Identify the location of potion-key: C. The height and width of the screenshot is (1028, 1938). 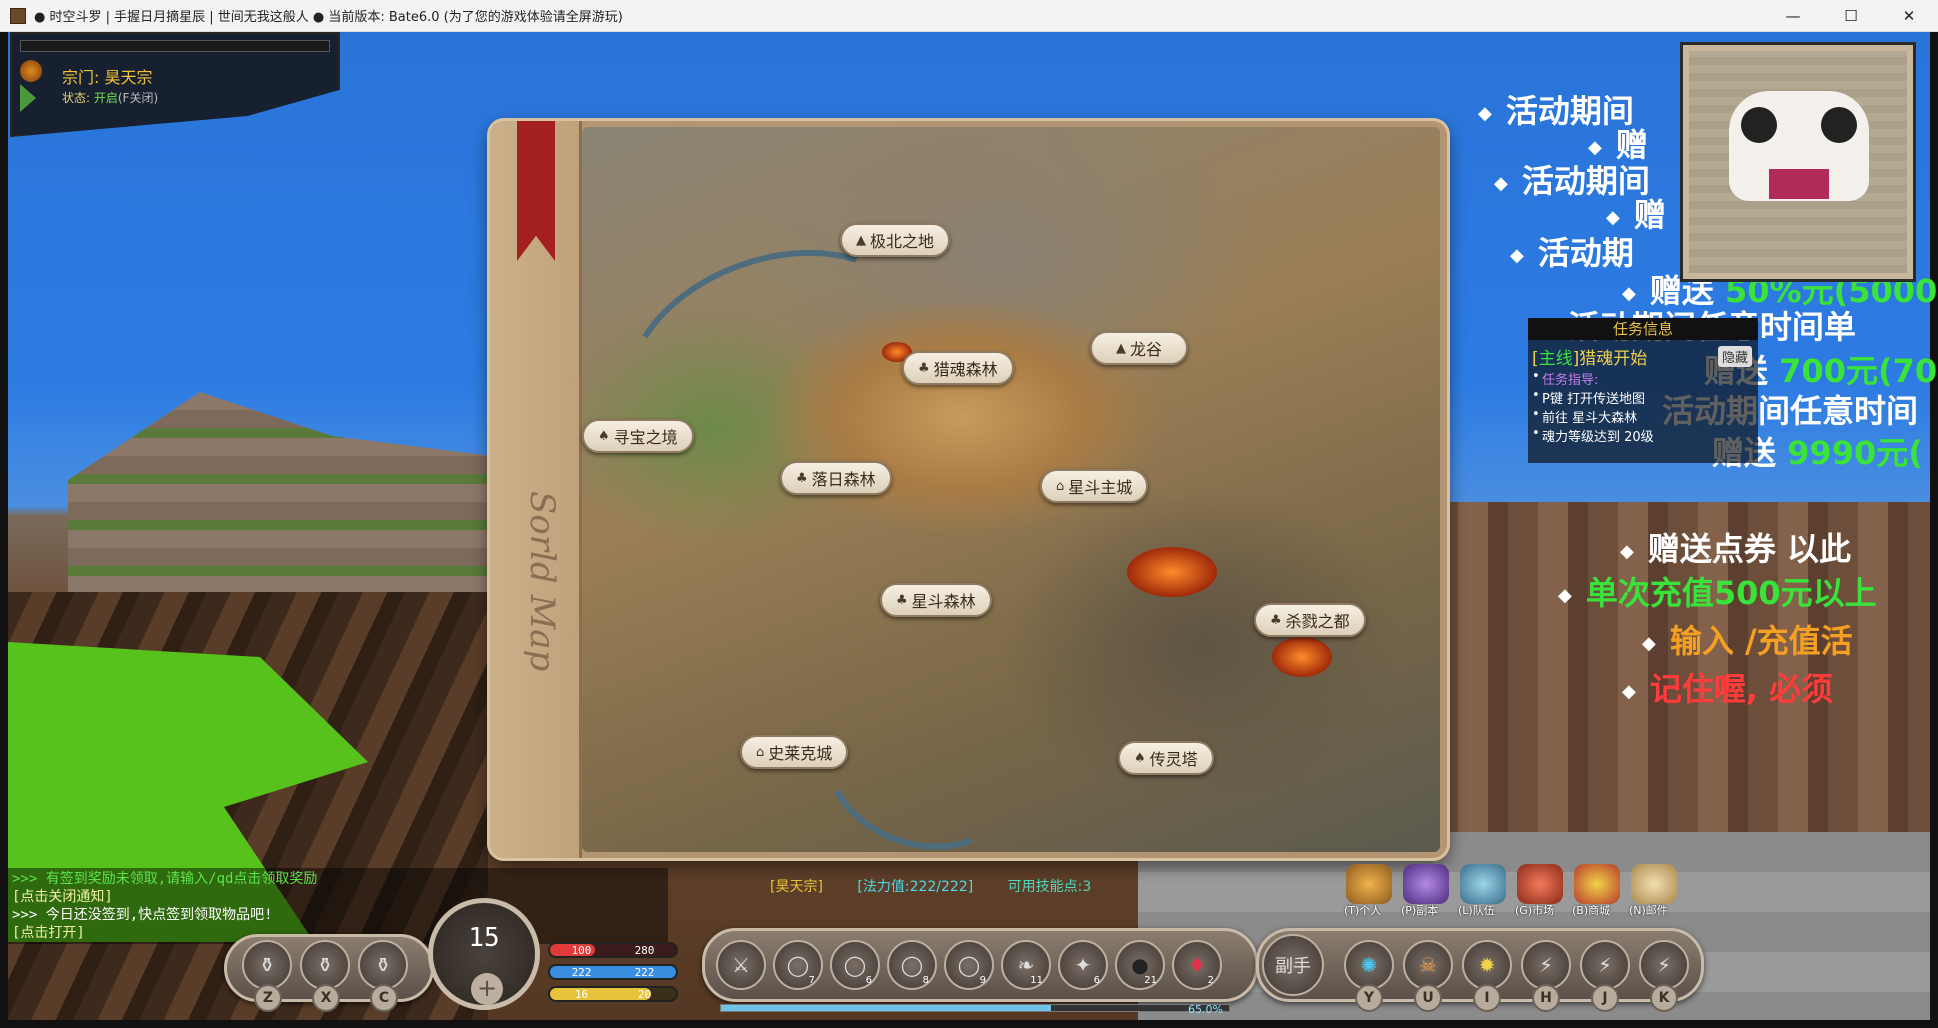
(384, 998).